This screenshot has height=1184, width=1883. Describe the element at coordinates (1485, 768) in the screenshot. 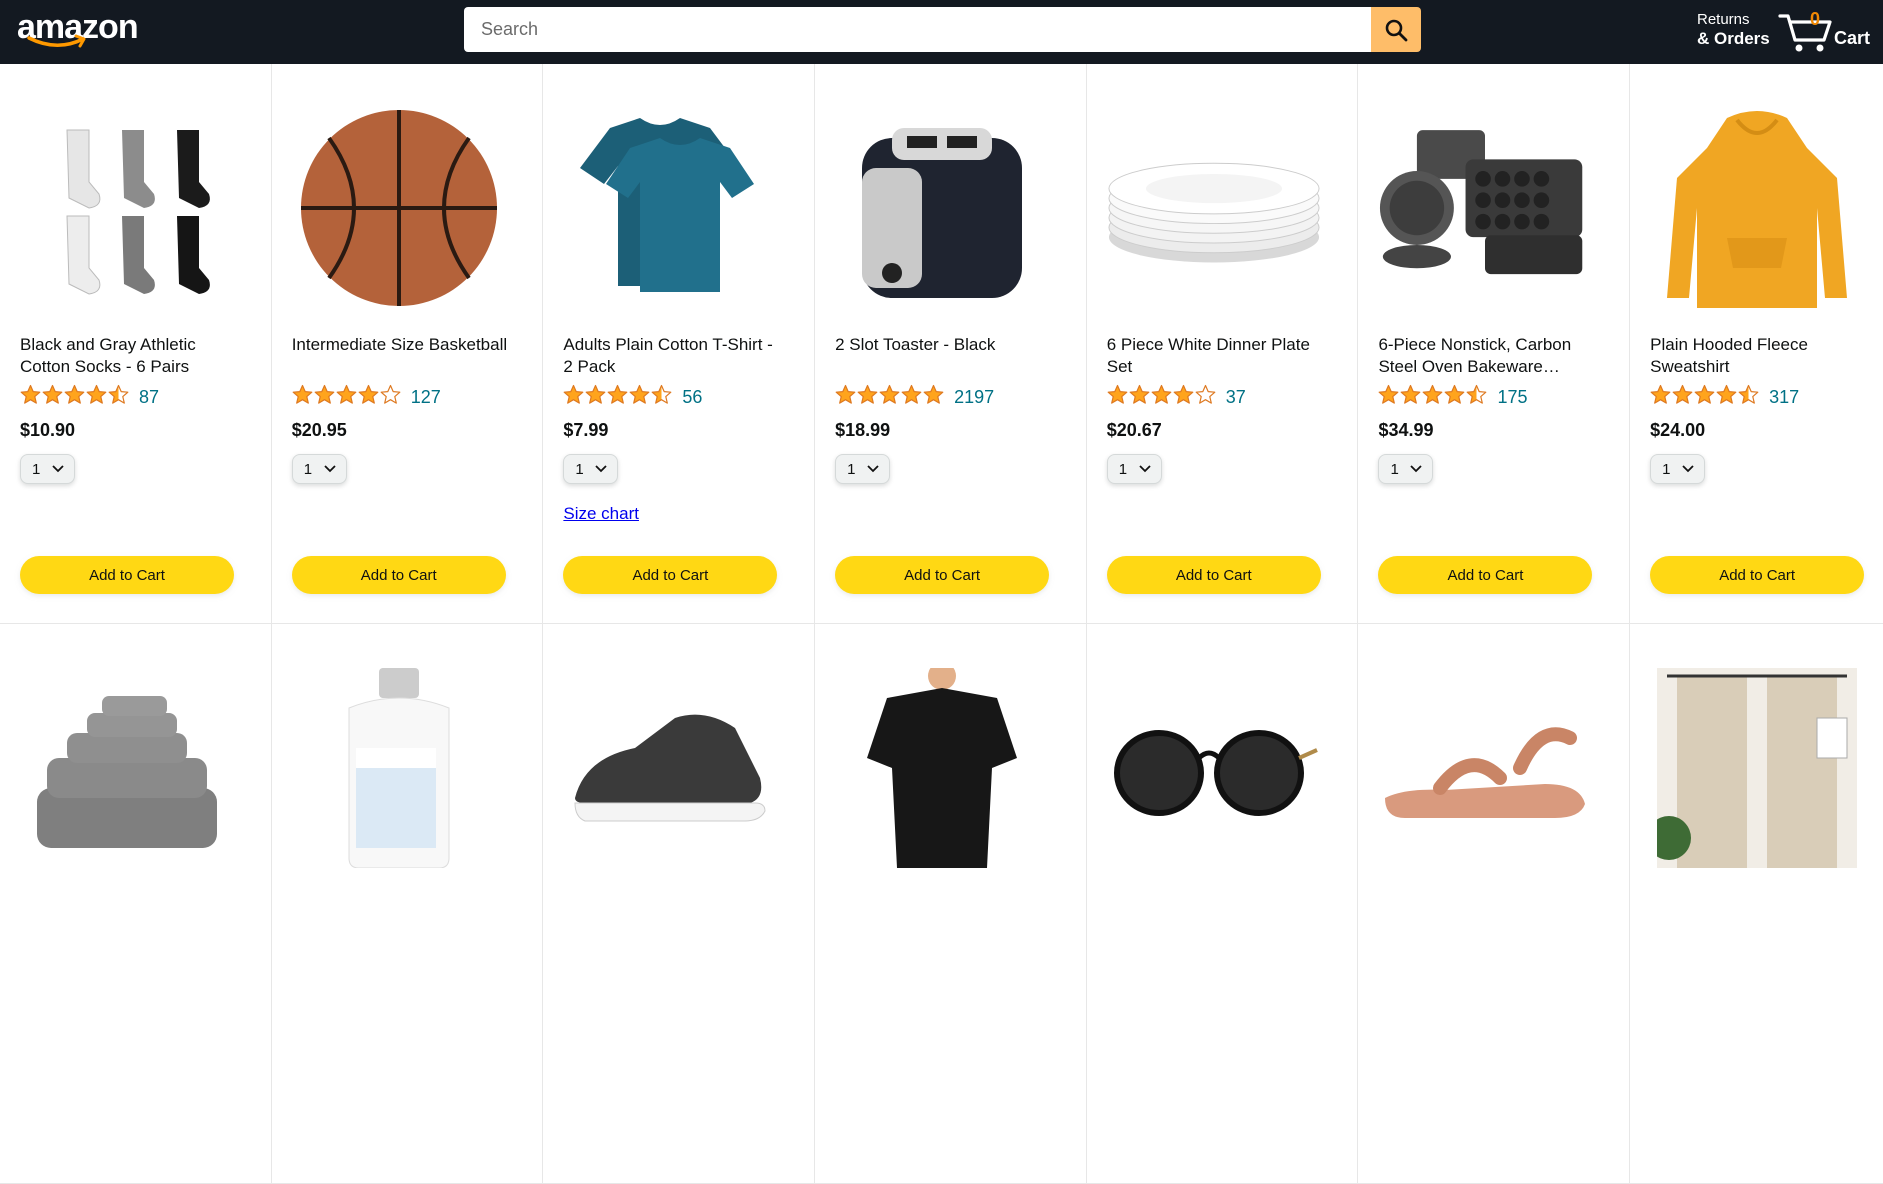

I see `product-image-sandal` at that location.